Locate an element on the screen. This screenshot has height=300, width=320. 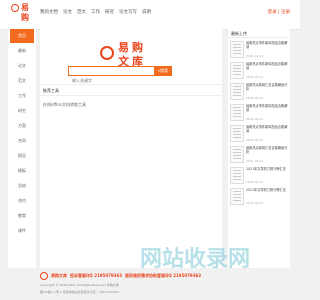
nav-item: 研究 is located at coordinates (109, 12).